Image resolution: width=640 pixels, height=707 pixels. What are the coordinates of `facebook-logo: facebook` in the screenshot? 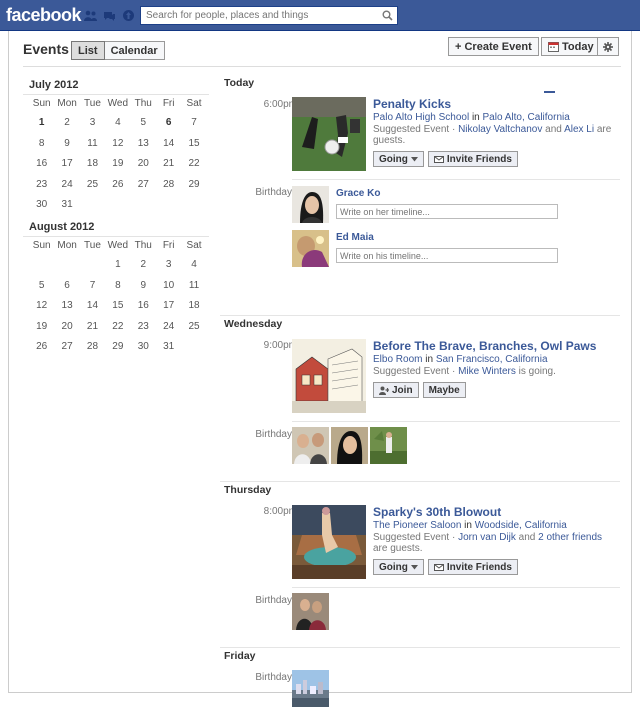 It's located at (44, 15).